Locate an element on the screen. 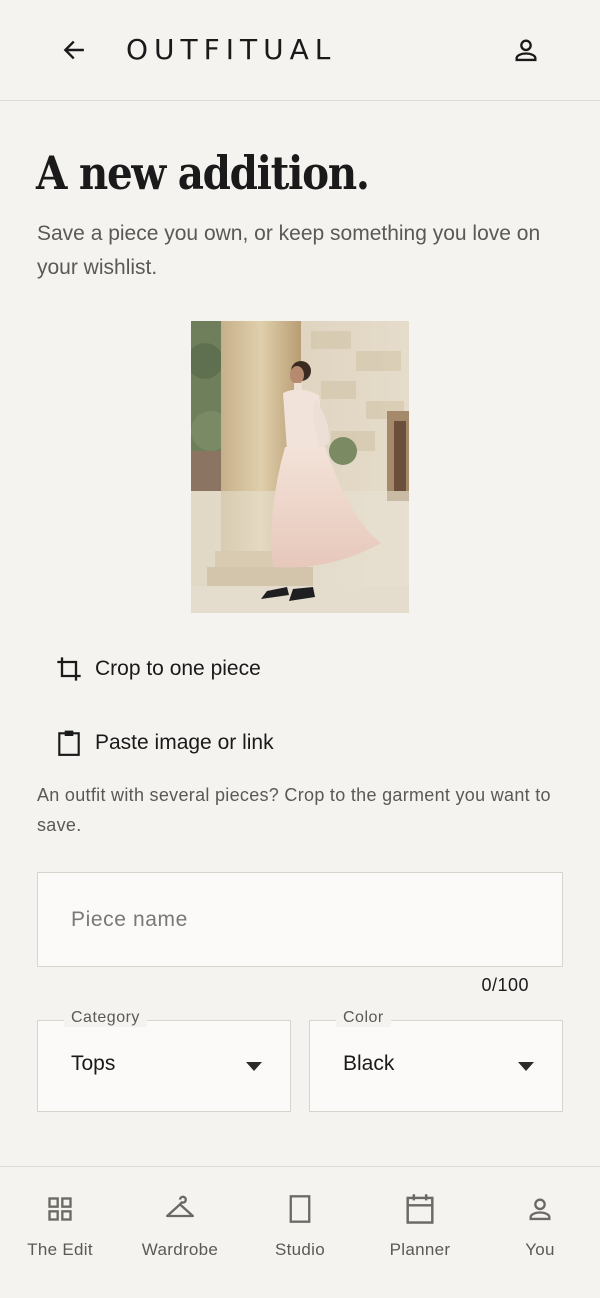  top-bar: OUTFITUAL is located at coordinates (300, 50).